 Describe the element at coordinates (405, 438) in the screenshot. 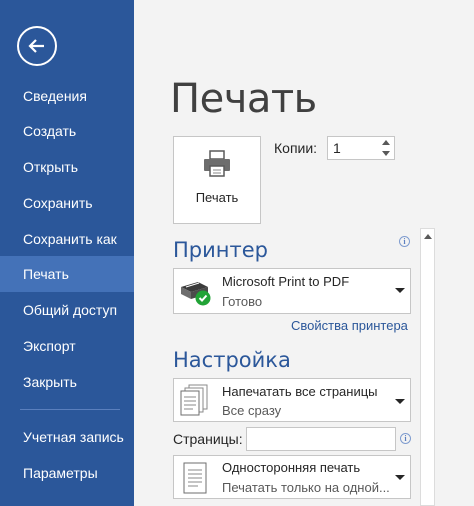

I see `pages-info-icon: i` at that location.